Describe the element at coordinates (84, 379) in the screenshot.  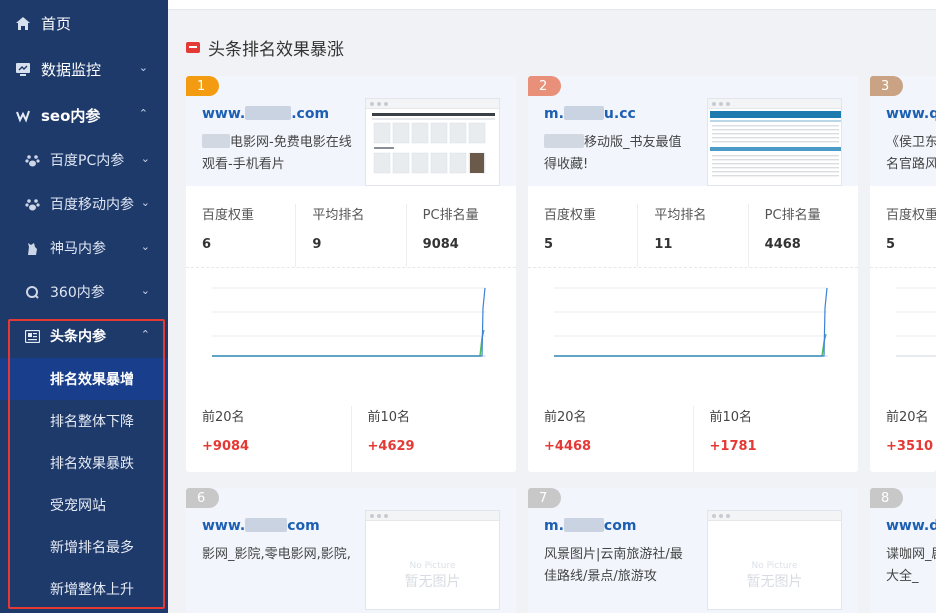
I see `nav-leaf-rank-surge: 排名效果暴增` at that location.